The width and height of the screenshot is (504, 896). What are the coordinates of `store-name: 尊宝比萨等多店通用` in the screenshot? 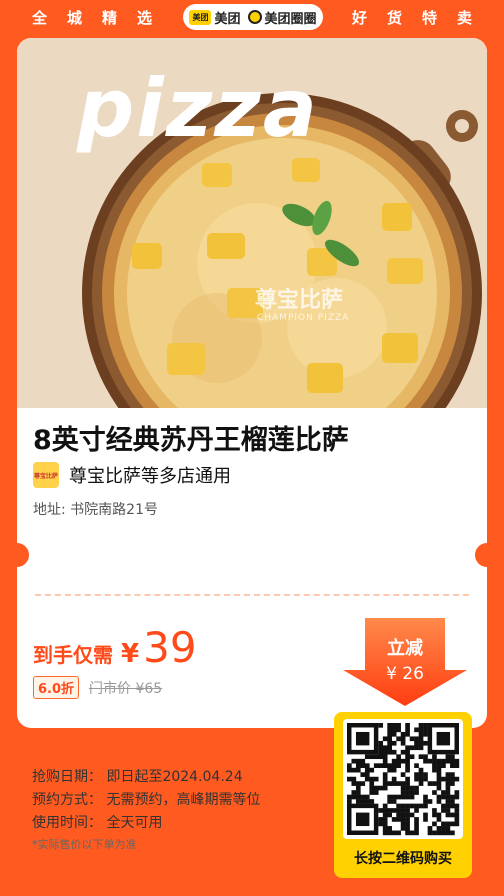 It's located at (150, 476).